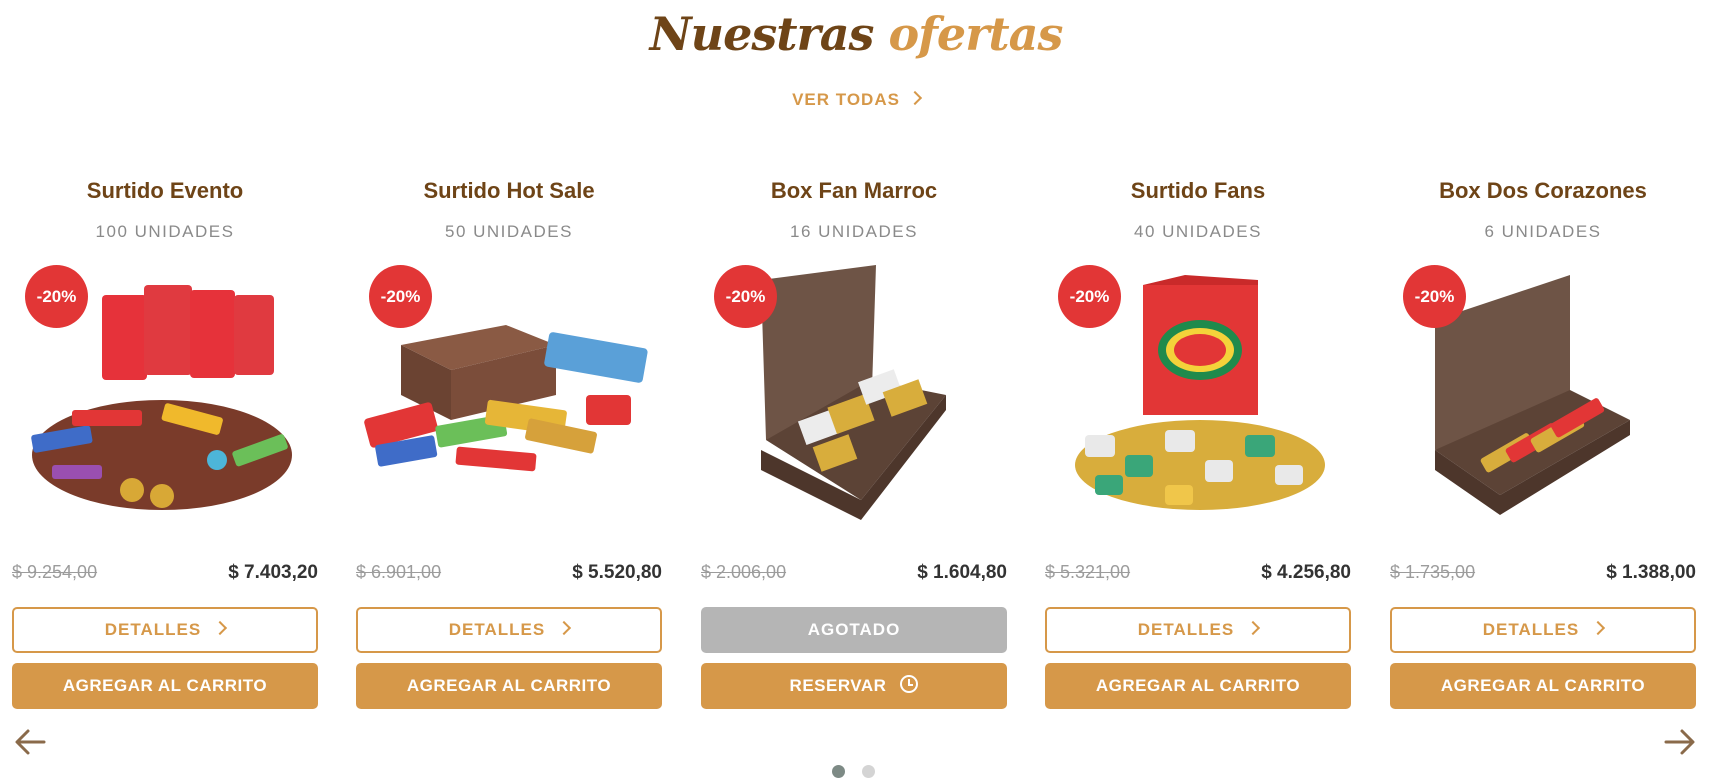  Describe the element at coordinates (273, 572) in the screenshot. I see `sale-price: $ 7.403,20` at that location.